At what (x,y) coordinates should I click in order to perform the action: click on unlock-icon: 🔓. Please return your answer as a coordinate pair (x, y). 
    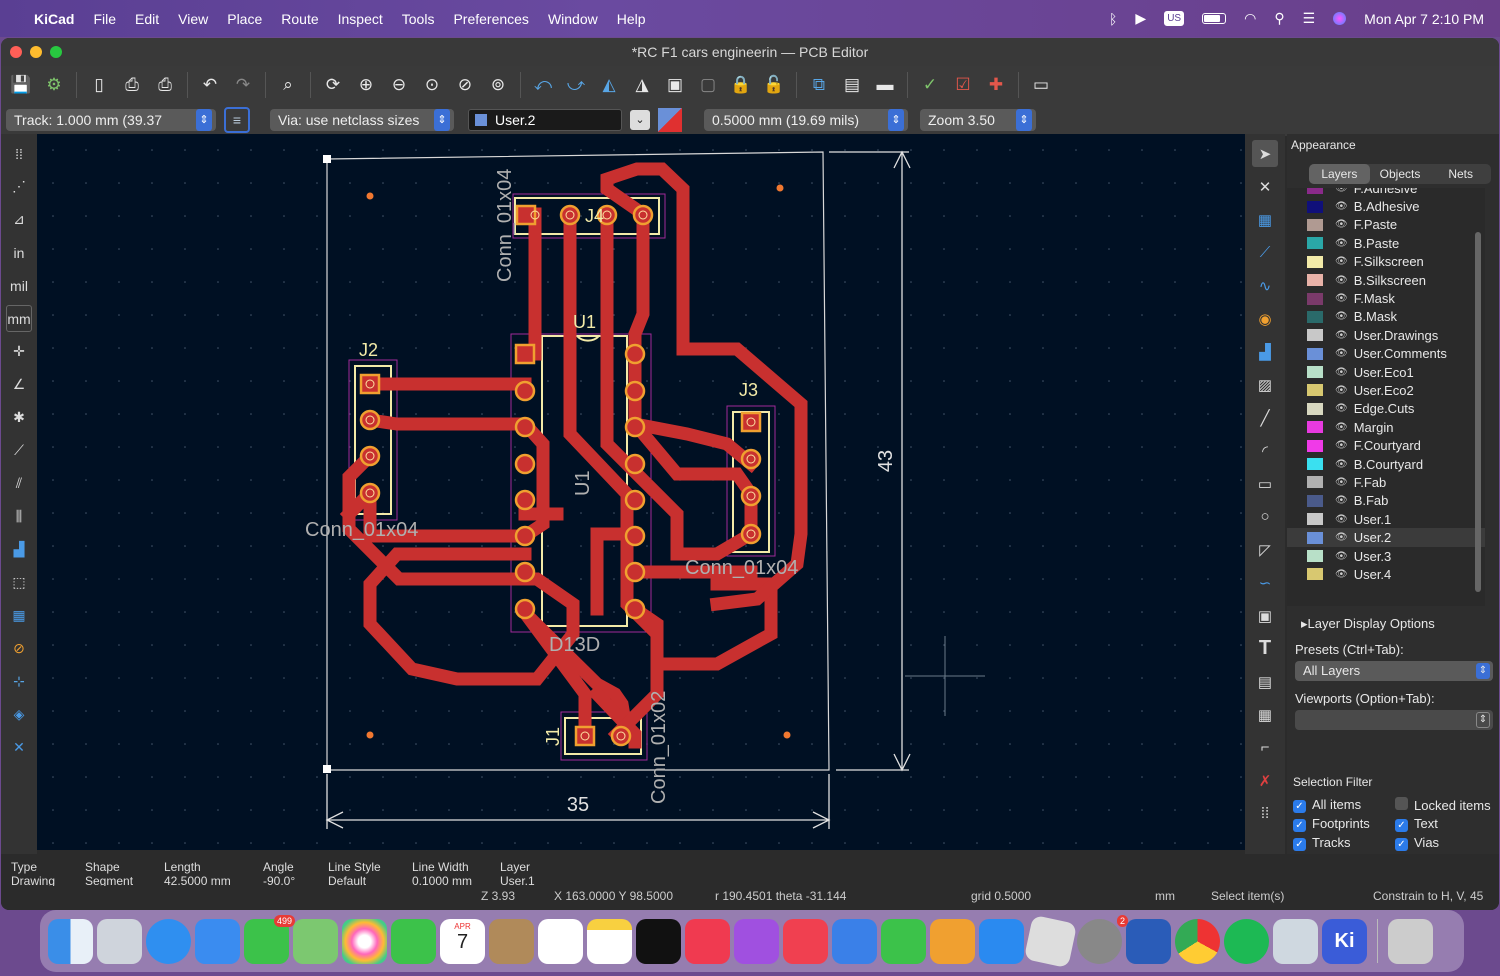
    Looking at the image, I should click on (774, 85).